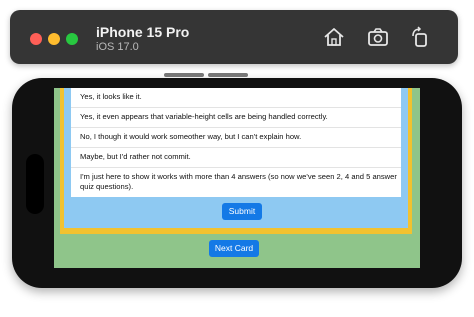 The image size is (474, 317). What do you see at coordinates (117, 47) in the screenshot?
I see `os-version: iOS 17.0` at bounding box center [117, 47].